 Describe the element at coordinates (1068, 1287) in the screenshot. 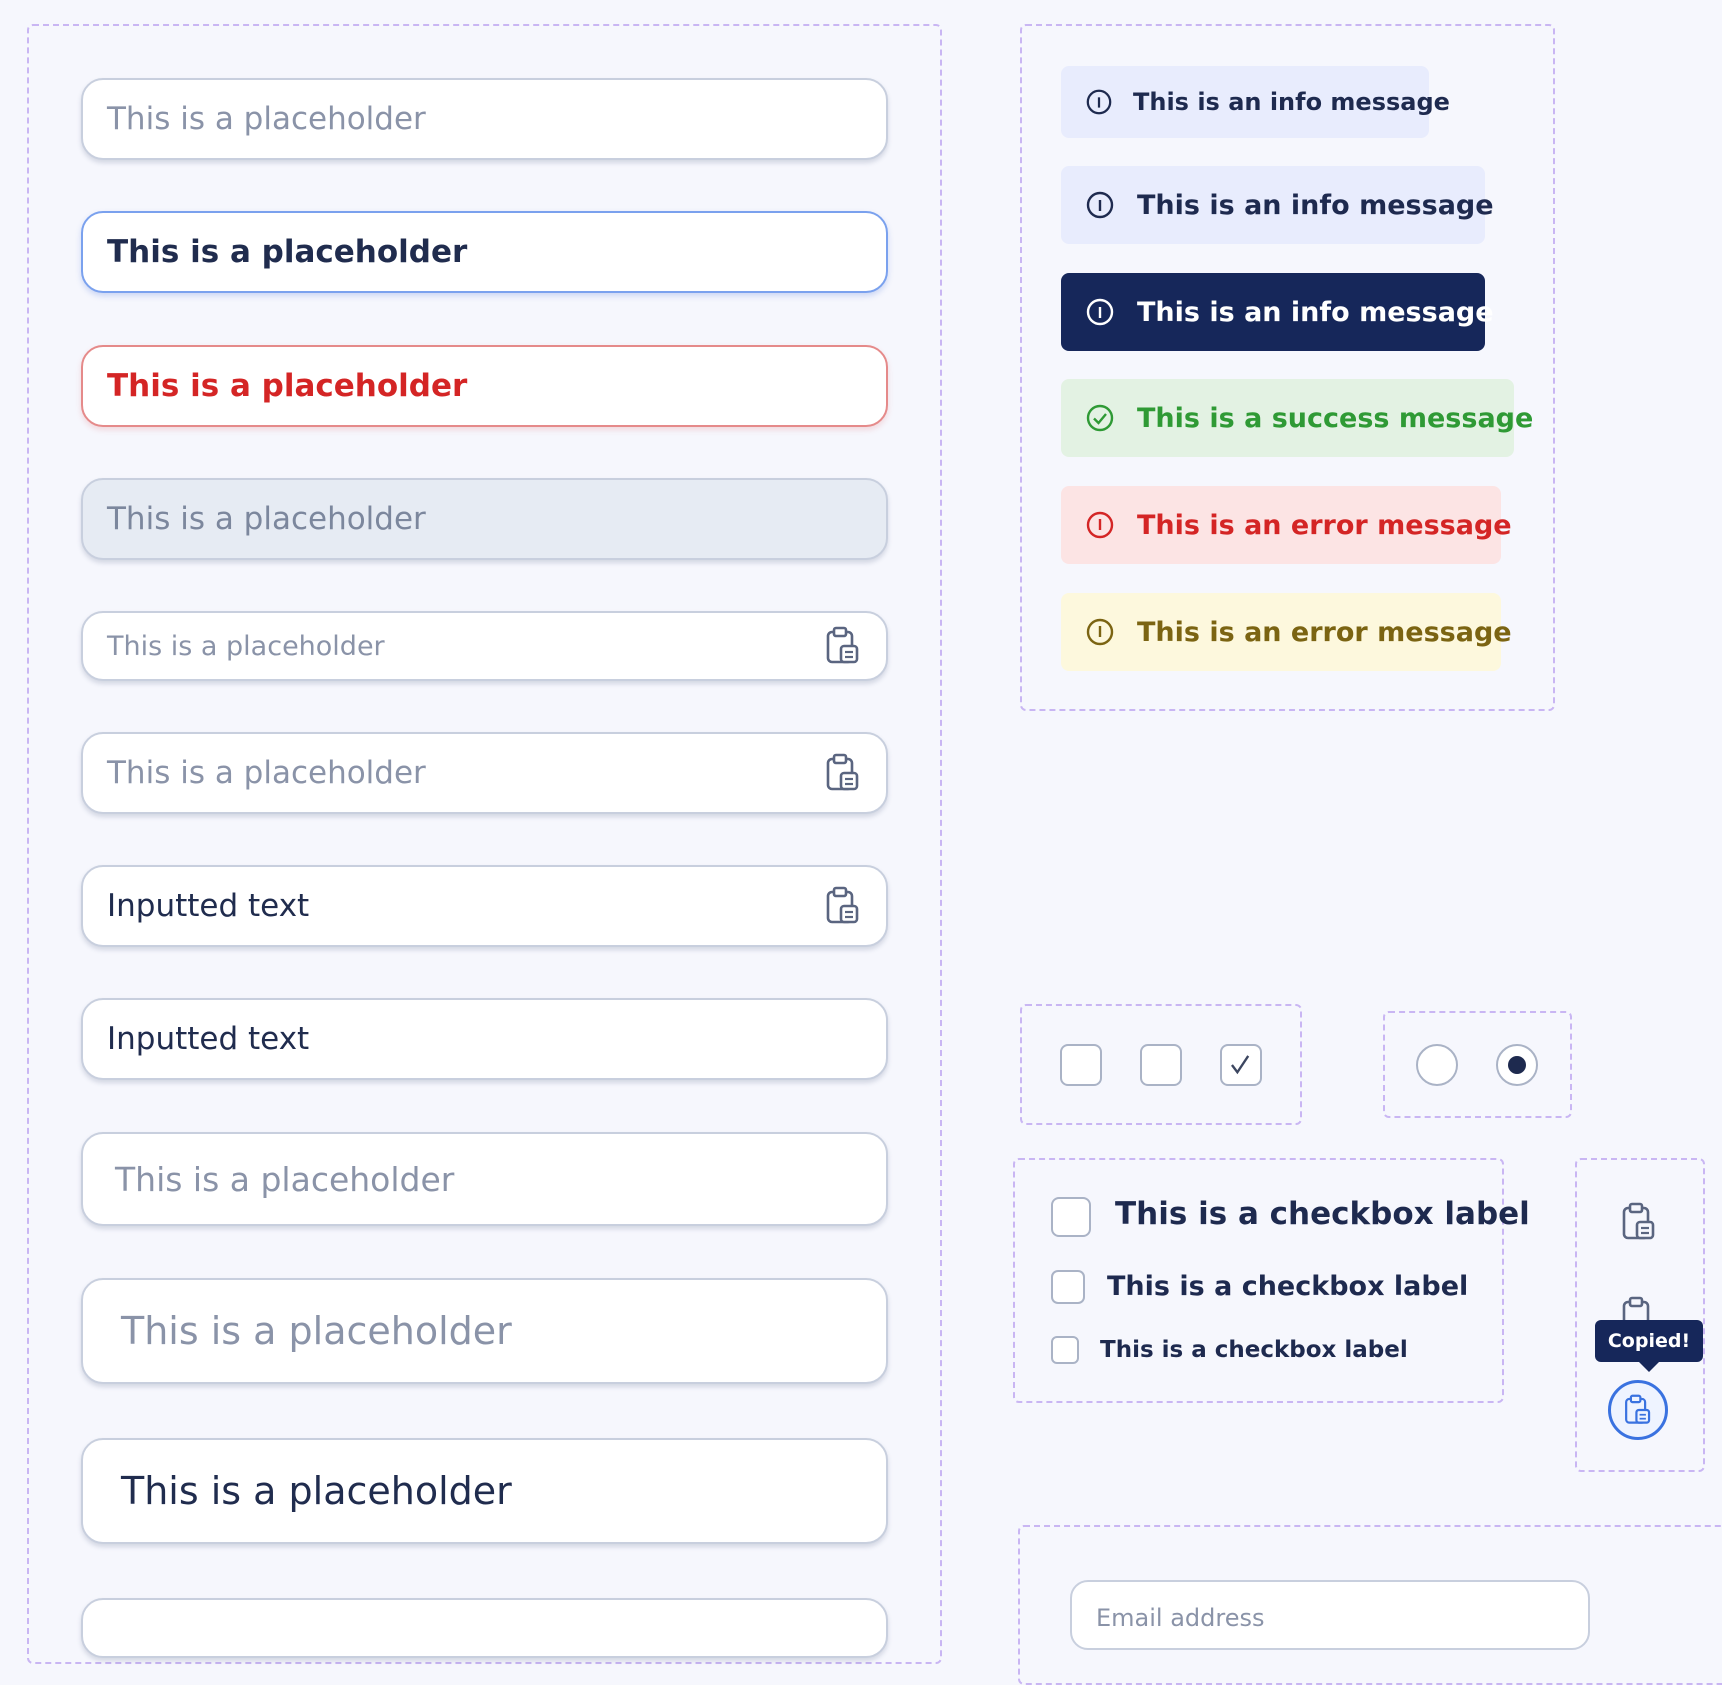

I see `checkbox-medium` at that location.